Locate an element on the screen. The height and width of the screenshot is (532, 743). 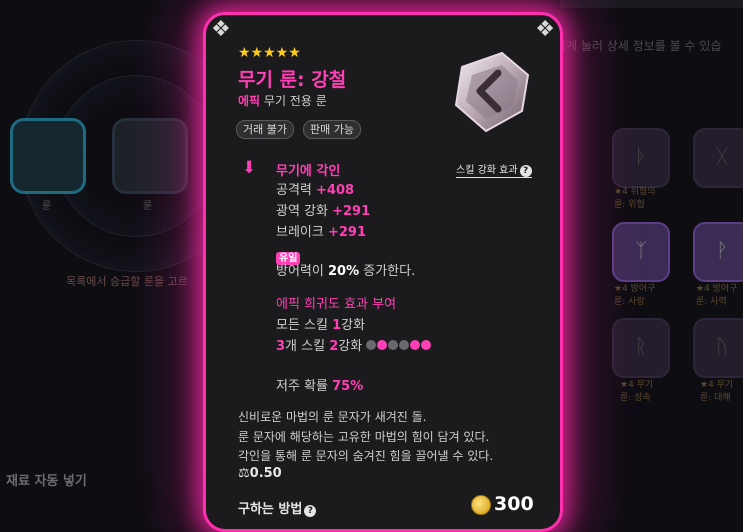
rune-caption: ★4 무기 룬: 성속 is located at coordinates (637, 391).